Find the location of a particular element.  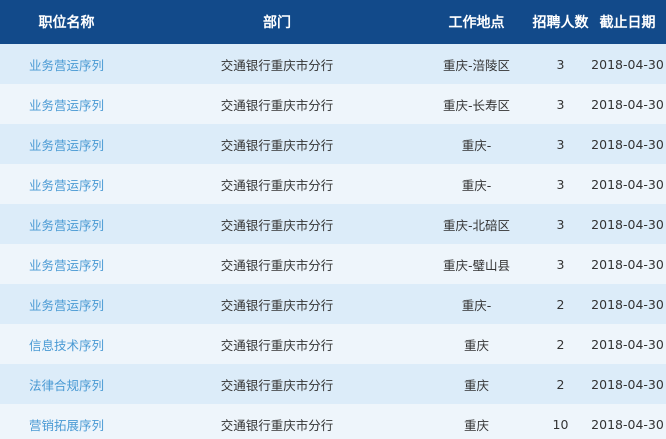

table-row: 业务营运序列 交通银行重庆市分行 重庆- 2 2018-04-30 is located at coordinates (333, 304).